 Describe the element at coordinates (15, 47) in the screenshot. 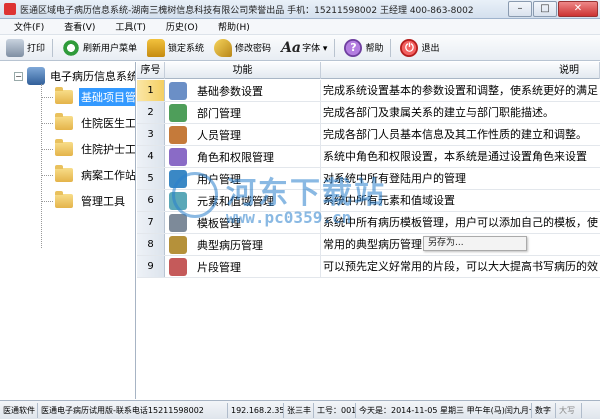

I see `printer-icon` at that location.